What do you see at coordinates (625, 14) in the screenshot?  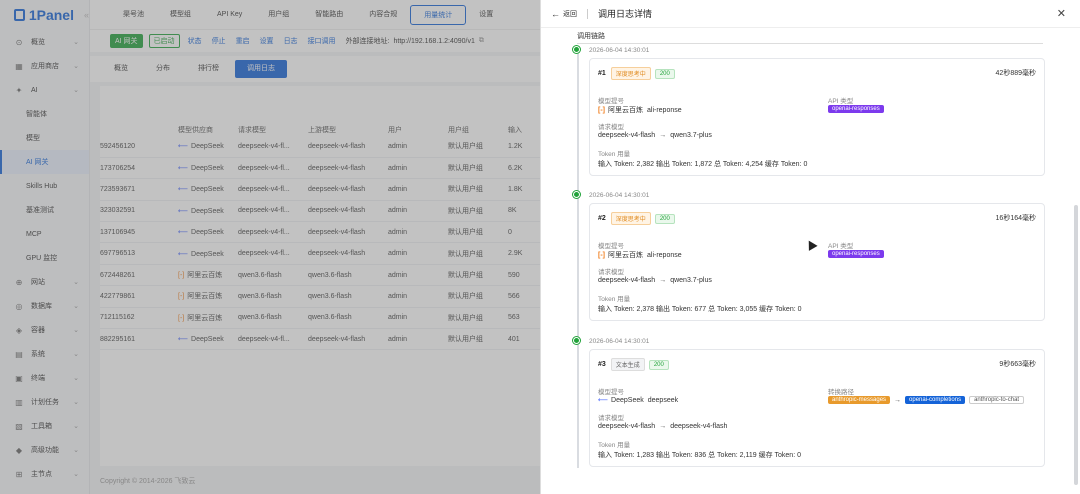 I see `drawer-title: 调用日志详情` at bounding box center [625, 14].